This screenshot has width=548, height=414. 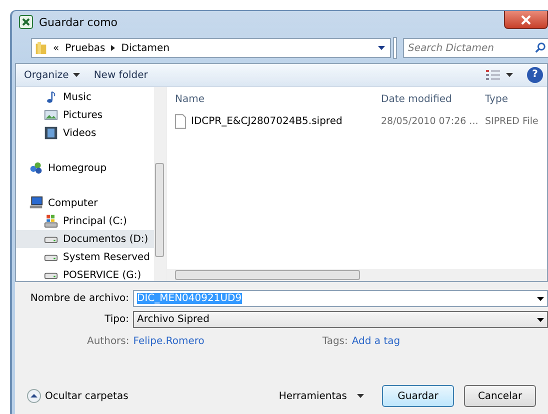 I want to click on view-options-icon, so click(x=493, y=75).